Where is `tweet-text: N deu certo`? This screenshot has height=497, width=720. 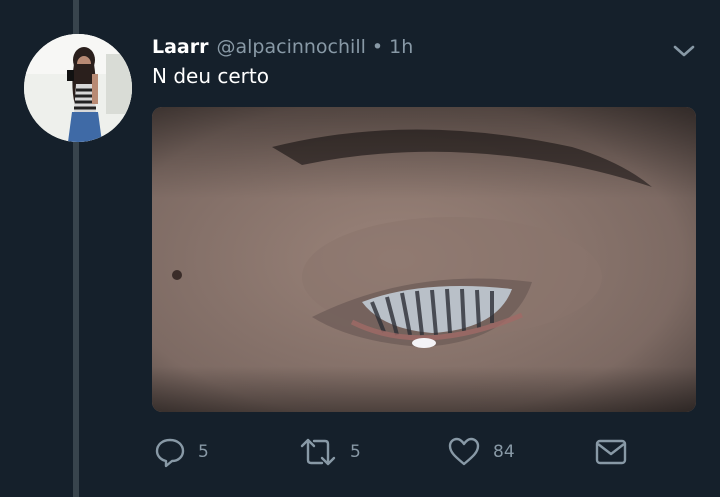
tweet-text: N deu certo is located at coordinates (210, 76).